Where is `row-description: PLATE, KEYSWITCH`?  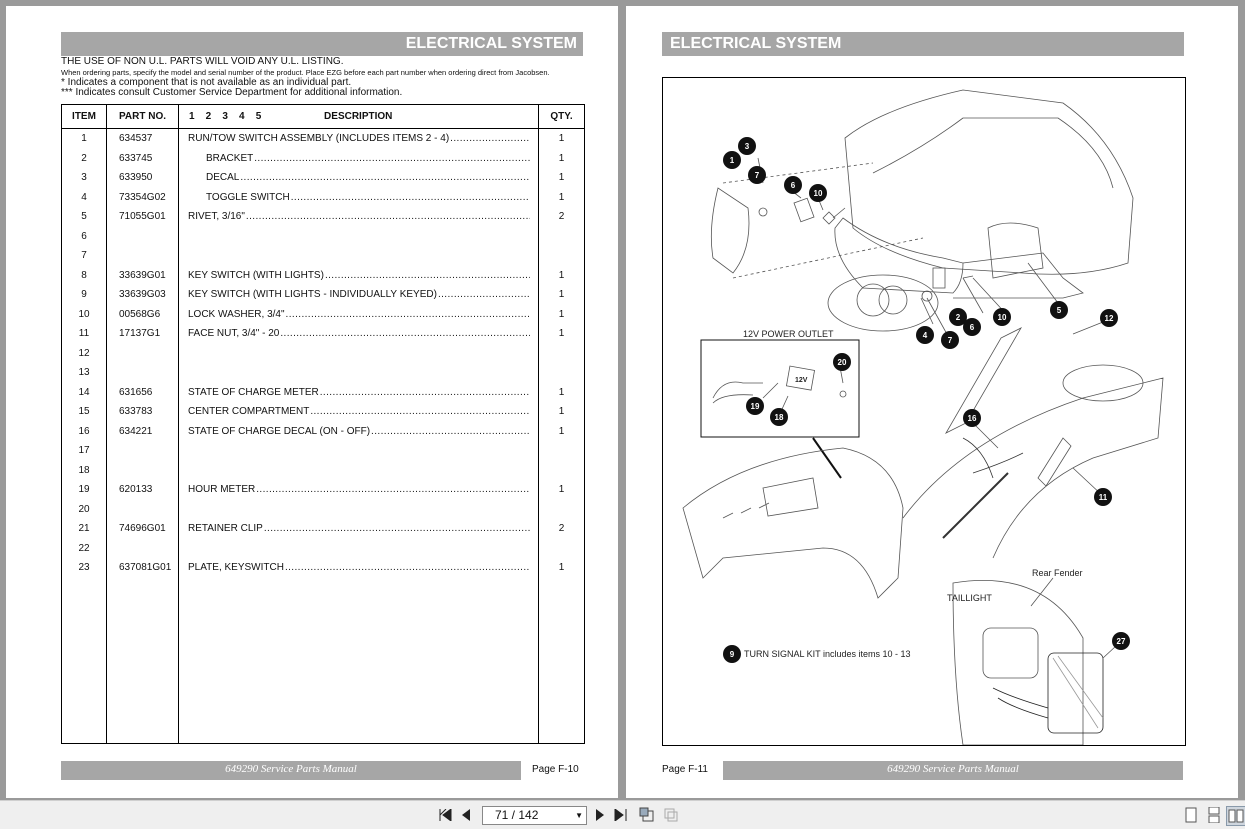
row-description: PLATE, KEYSWITCH is located at coordinates (236, 568).